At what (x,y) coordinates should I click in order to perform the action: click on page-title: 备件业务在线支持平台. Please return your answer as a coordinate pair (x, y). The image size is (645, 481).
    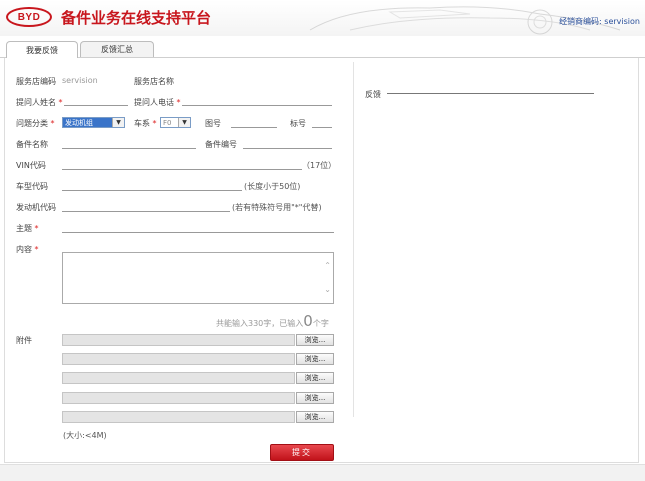
    Looking at the image, I should click on (136, 18).